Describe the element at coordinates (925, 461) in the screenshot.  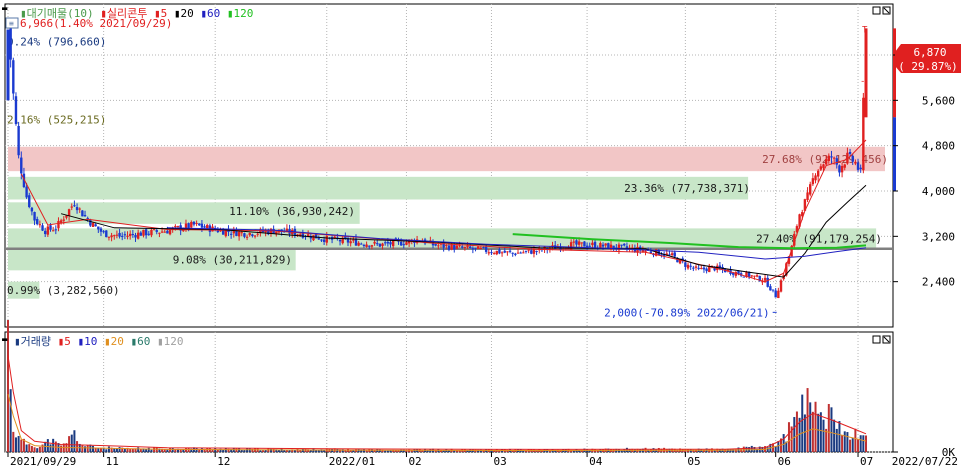
I see `x-end-label: 2022/07/22` at that location.